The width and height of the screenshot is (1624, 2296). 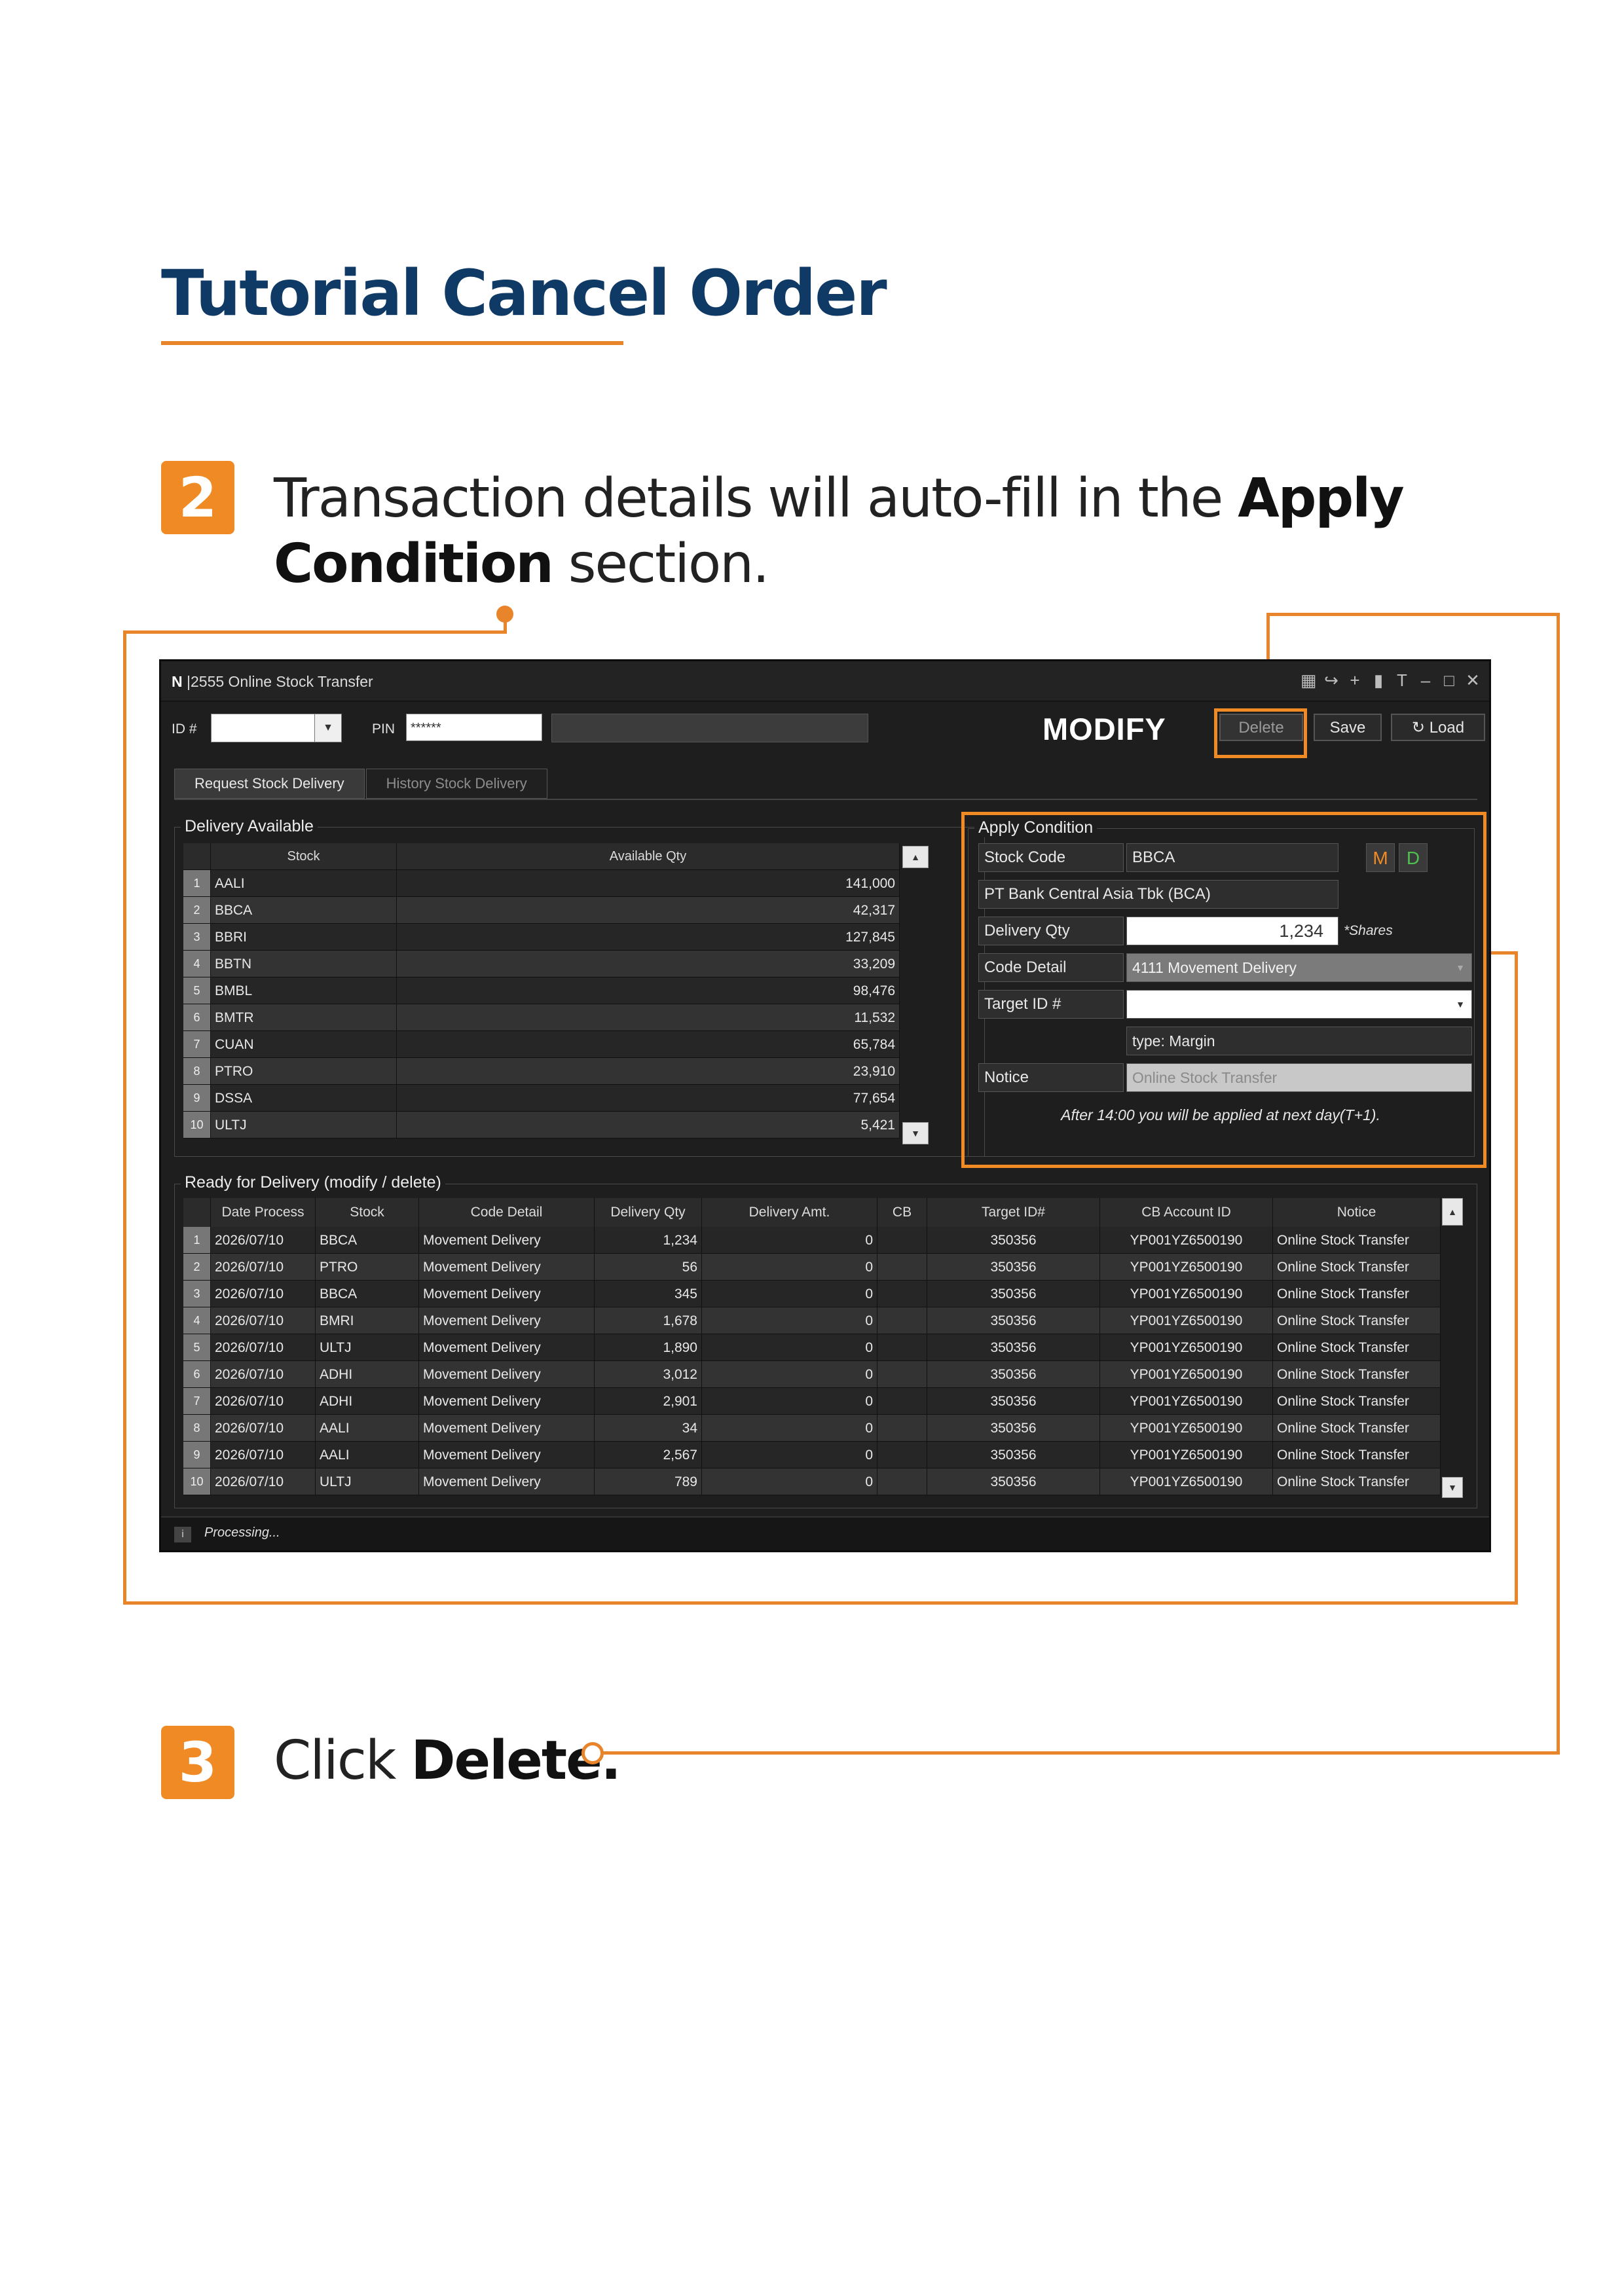 I want to click on tabs-divider, so click(x=825, y=799).